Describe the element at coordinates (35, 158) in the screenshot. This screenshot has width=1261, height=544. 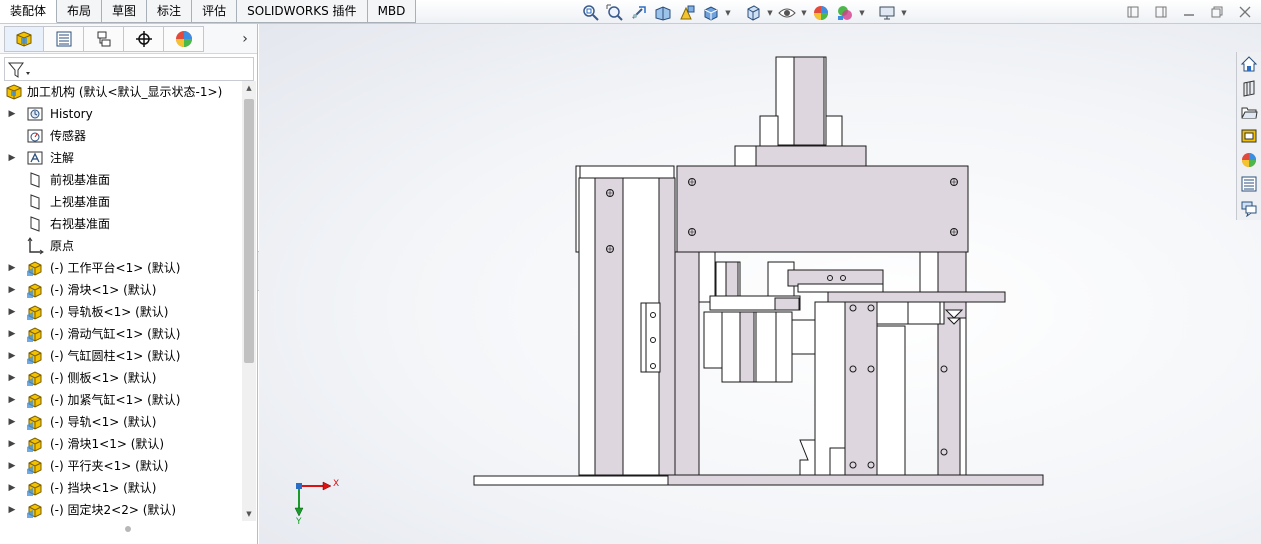
I see `annotation-icon` at that location.